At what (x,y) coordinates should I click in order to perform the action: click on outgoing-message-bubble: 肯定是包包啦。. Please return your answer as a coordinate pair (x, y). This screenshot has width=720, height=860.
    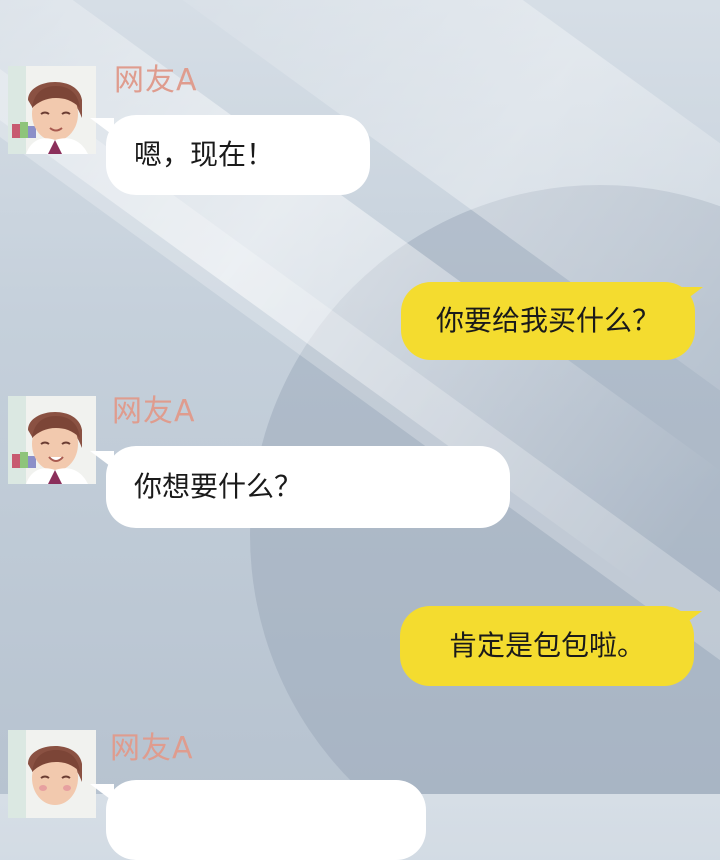
    Looking at the image, I should click on (547, 646).